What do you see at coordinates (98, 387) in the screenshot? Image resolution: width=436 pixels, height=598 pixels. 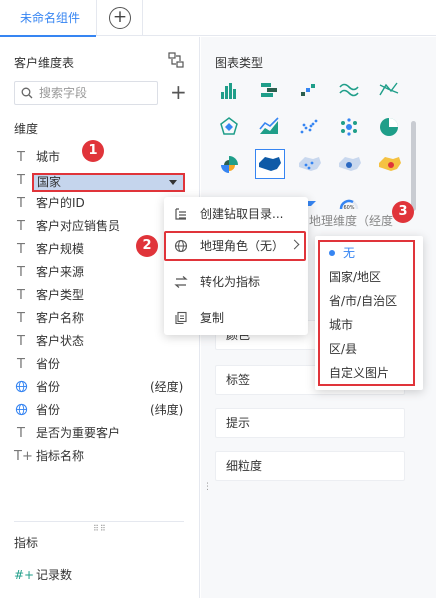 I see `field-item: 省份 (经度)` at bounding box center [98, 387].